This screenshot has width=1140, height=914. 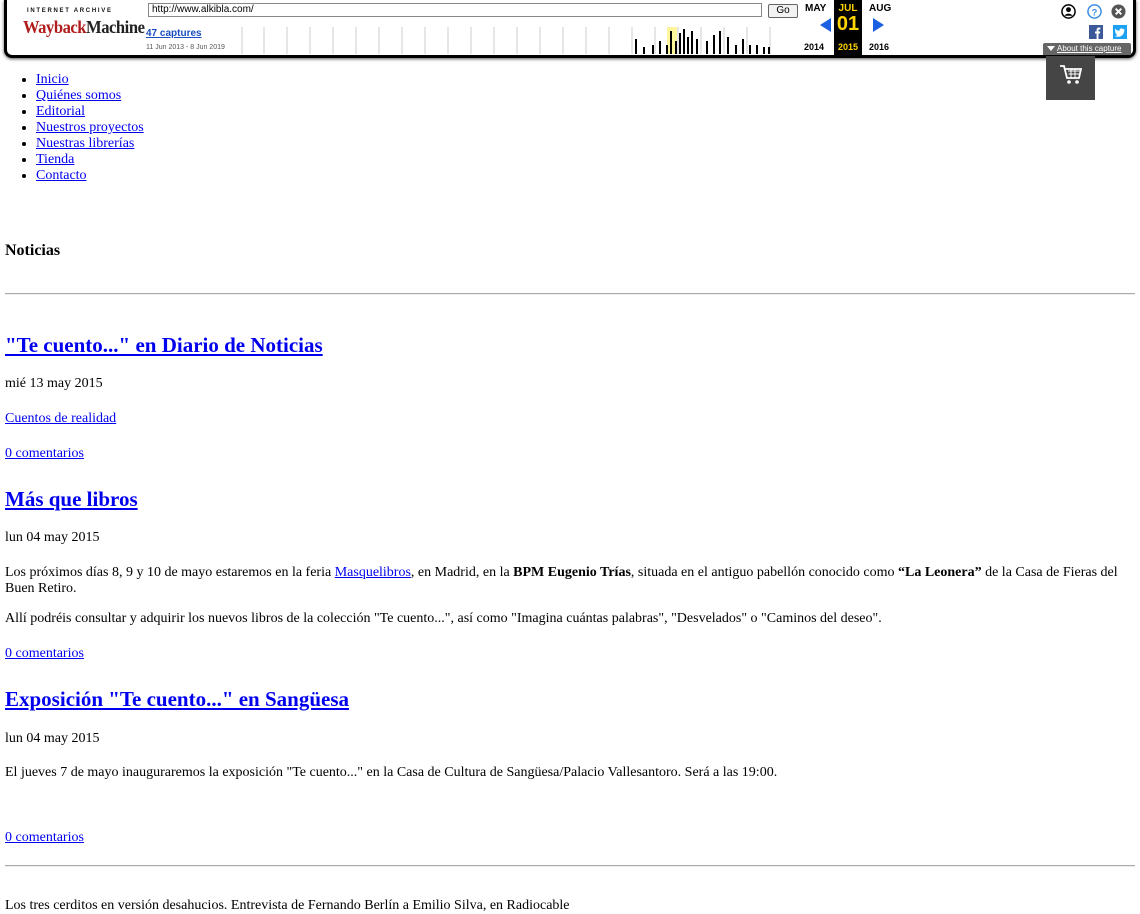 What do you see at coordinates (44, 453) in the screenshot?
I see `post-comments-1: 0 comentarios` at bounding box center [44, 453].